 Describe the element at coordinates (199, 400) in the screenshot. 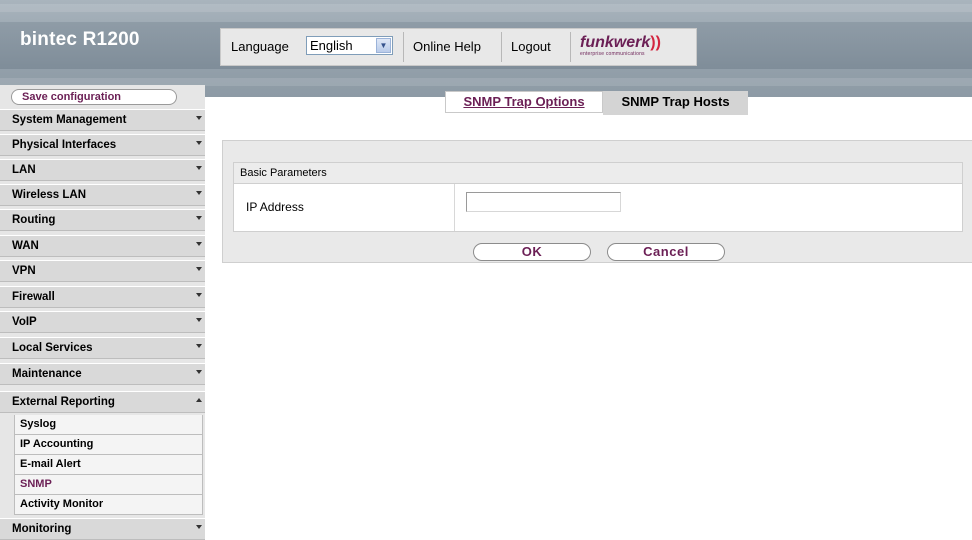

I see `chevron-up-icon` at that location.